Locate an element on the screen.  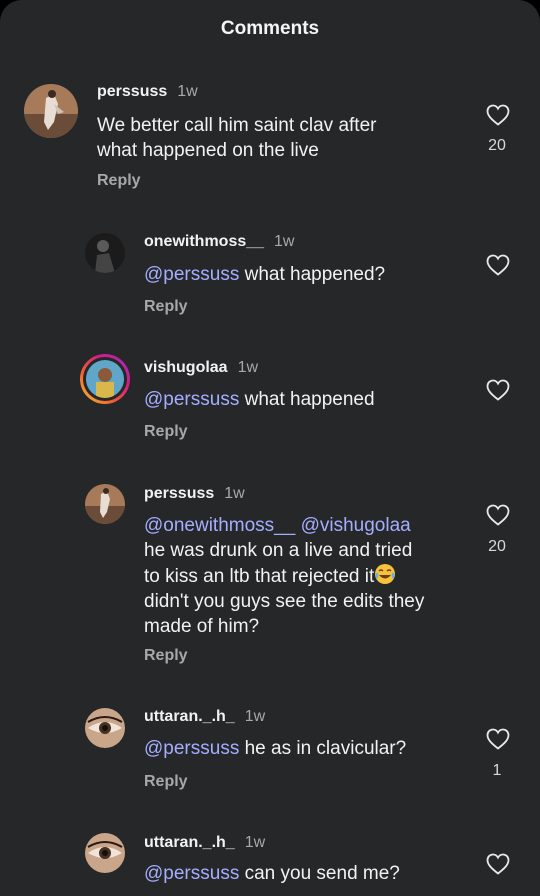
comment-body: he as in clavicular? is located at coordinates (323, 748).